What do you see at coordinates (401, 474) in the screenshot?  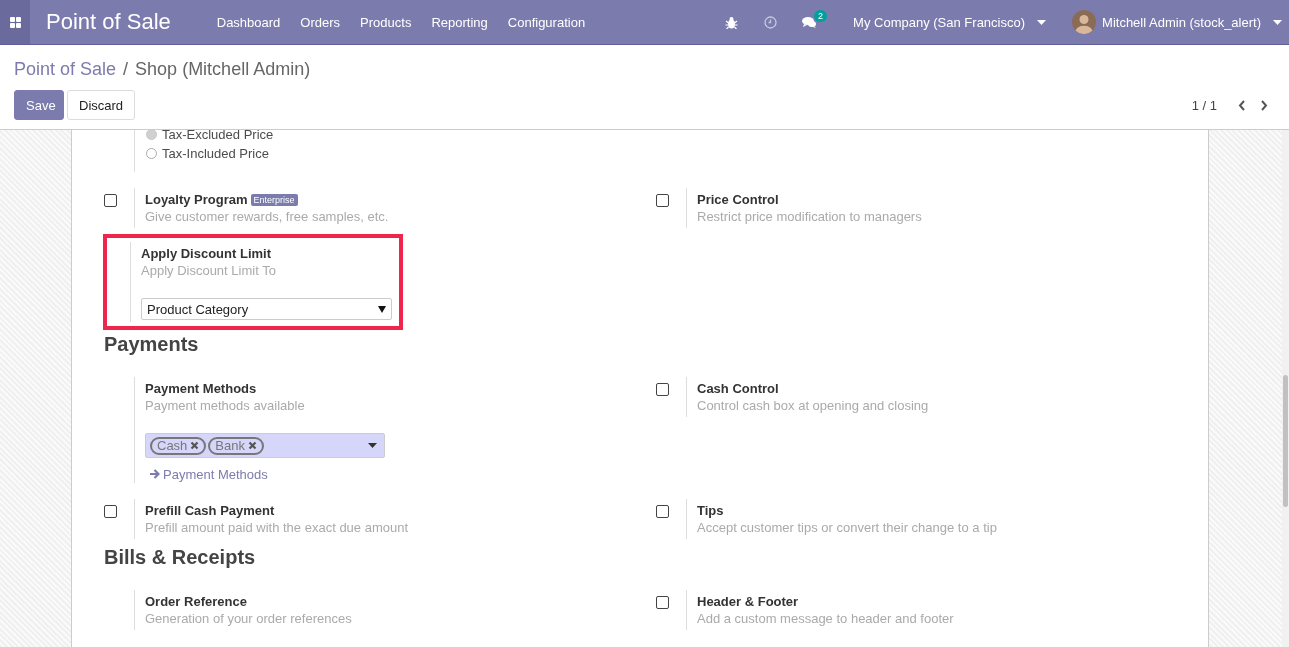 I see `payment-methods-link: Payment Methods` at bounding box center [401, 474].